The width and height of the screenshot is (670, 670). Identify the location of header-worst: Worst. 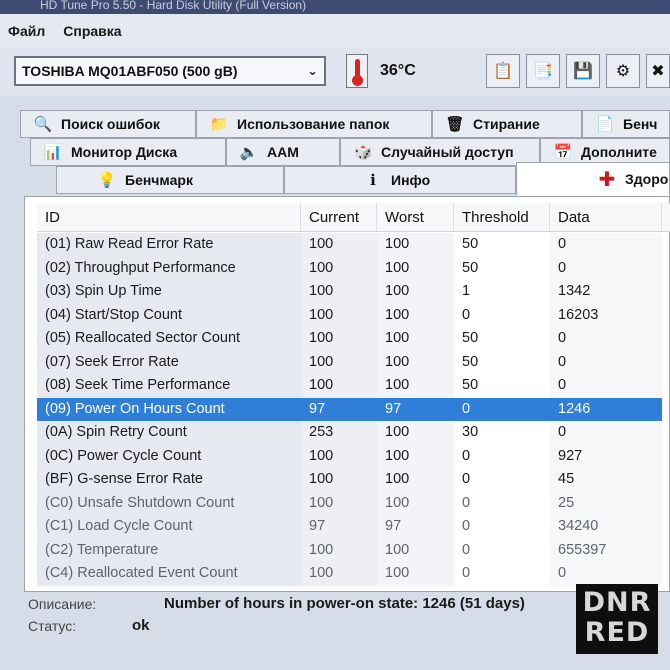
(415, 217).